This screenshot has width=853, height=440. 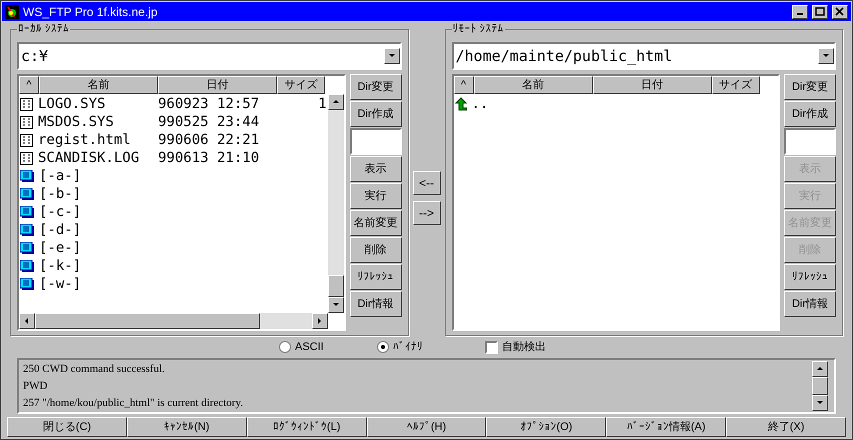 What do you see at coordinates (95, 122) in the screenshot?
I see `file-name: MSDOS.SYS` at bounding box center [95, 122].